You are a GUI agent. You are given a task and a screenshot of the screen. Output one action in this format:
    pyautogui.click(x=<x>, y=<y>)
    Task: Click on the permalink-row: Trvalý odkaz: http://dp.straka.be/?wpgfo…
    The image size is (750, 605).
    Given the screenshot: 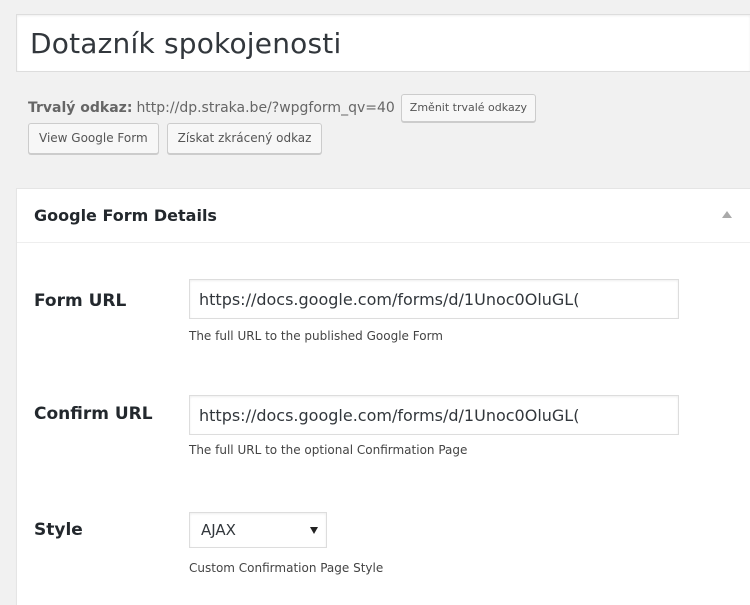 What is the action you would take?
    pyautogui.click(x=282, y=108)
    